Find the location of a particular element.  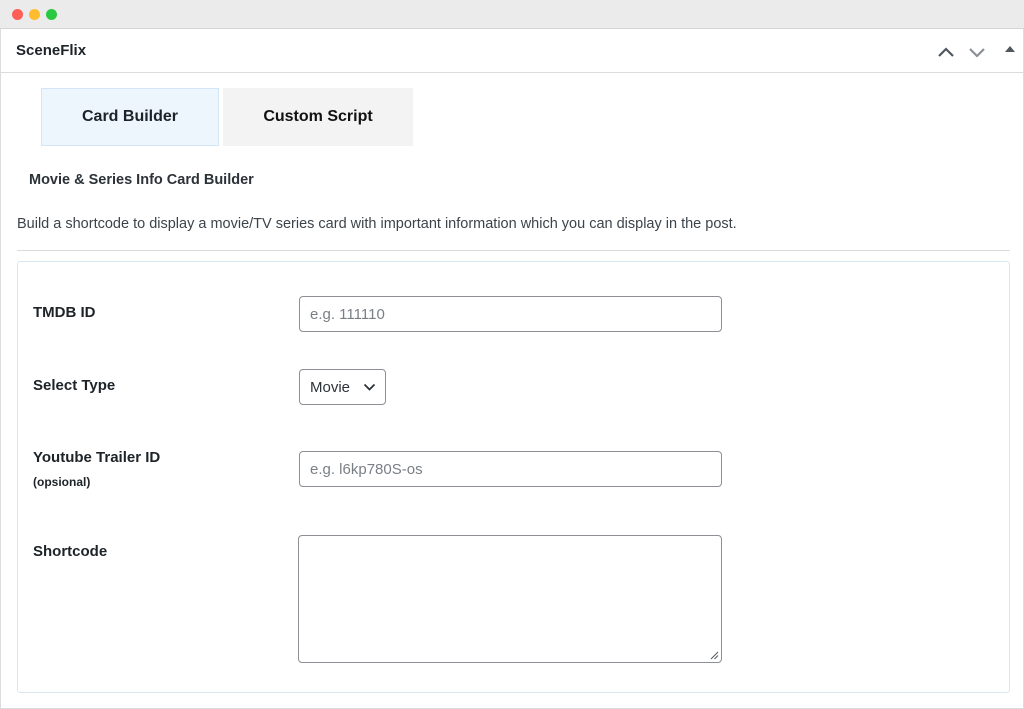

tab-card-builder: Card Builder is located at coordinates (130, 117).